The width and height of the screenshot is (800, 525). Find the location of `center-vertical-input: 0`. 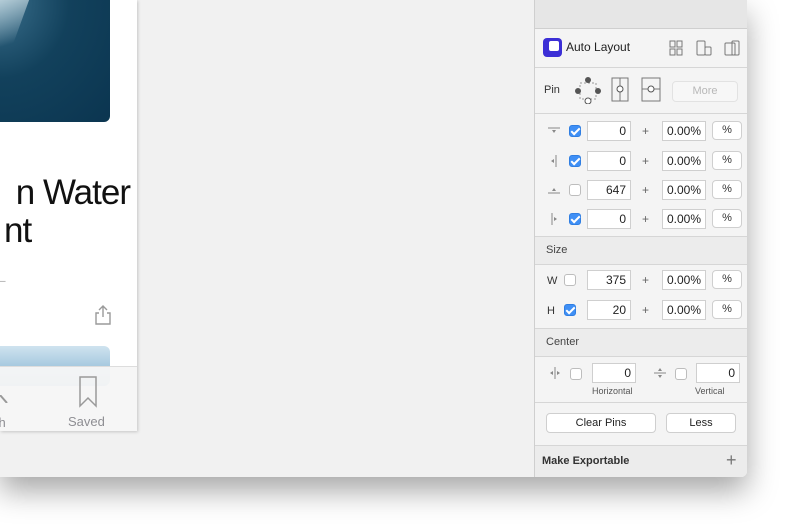

center-vertical-input: 0 is located at coordinates (718, 373).